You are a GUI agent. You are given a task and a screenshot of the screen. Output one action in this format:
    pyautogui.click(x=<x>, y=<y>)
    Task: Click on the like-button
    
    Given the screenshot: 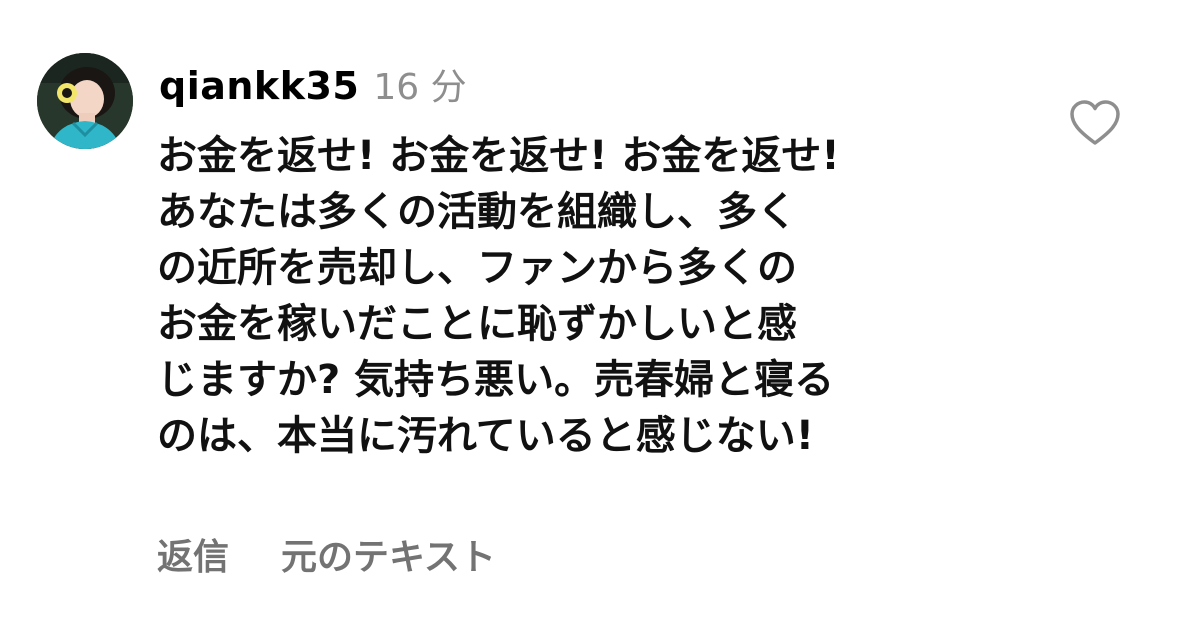 What is the action you would take?
    pyautogui.click(x=1095, y=123)
    